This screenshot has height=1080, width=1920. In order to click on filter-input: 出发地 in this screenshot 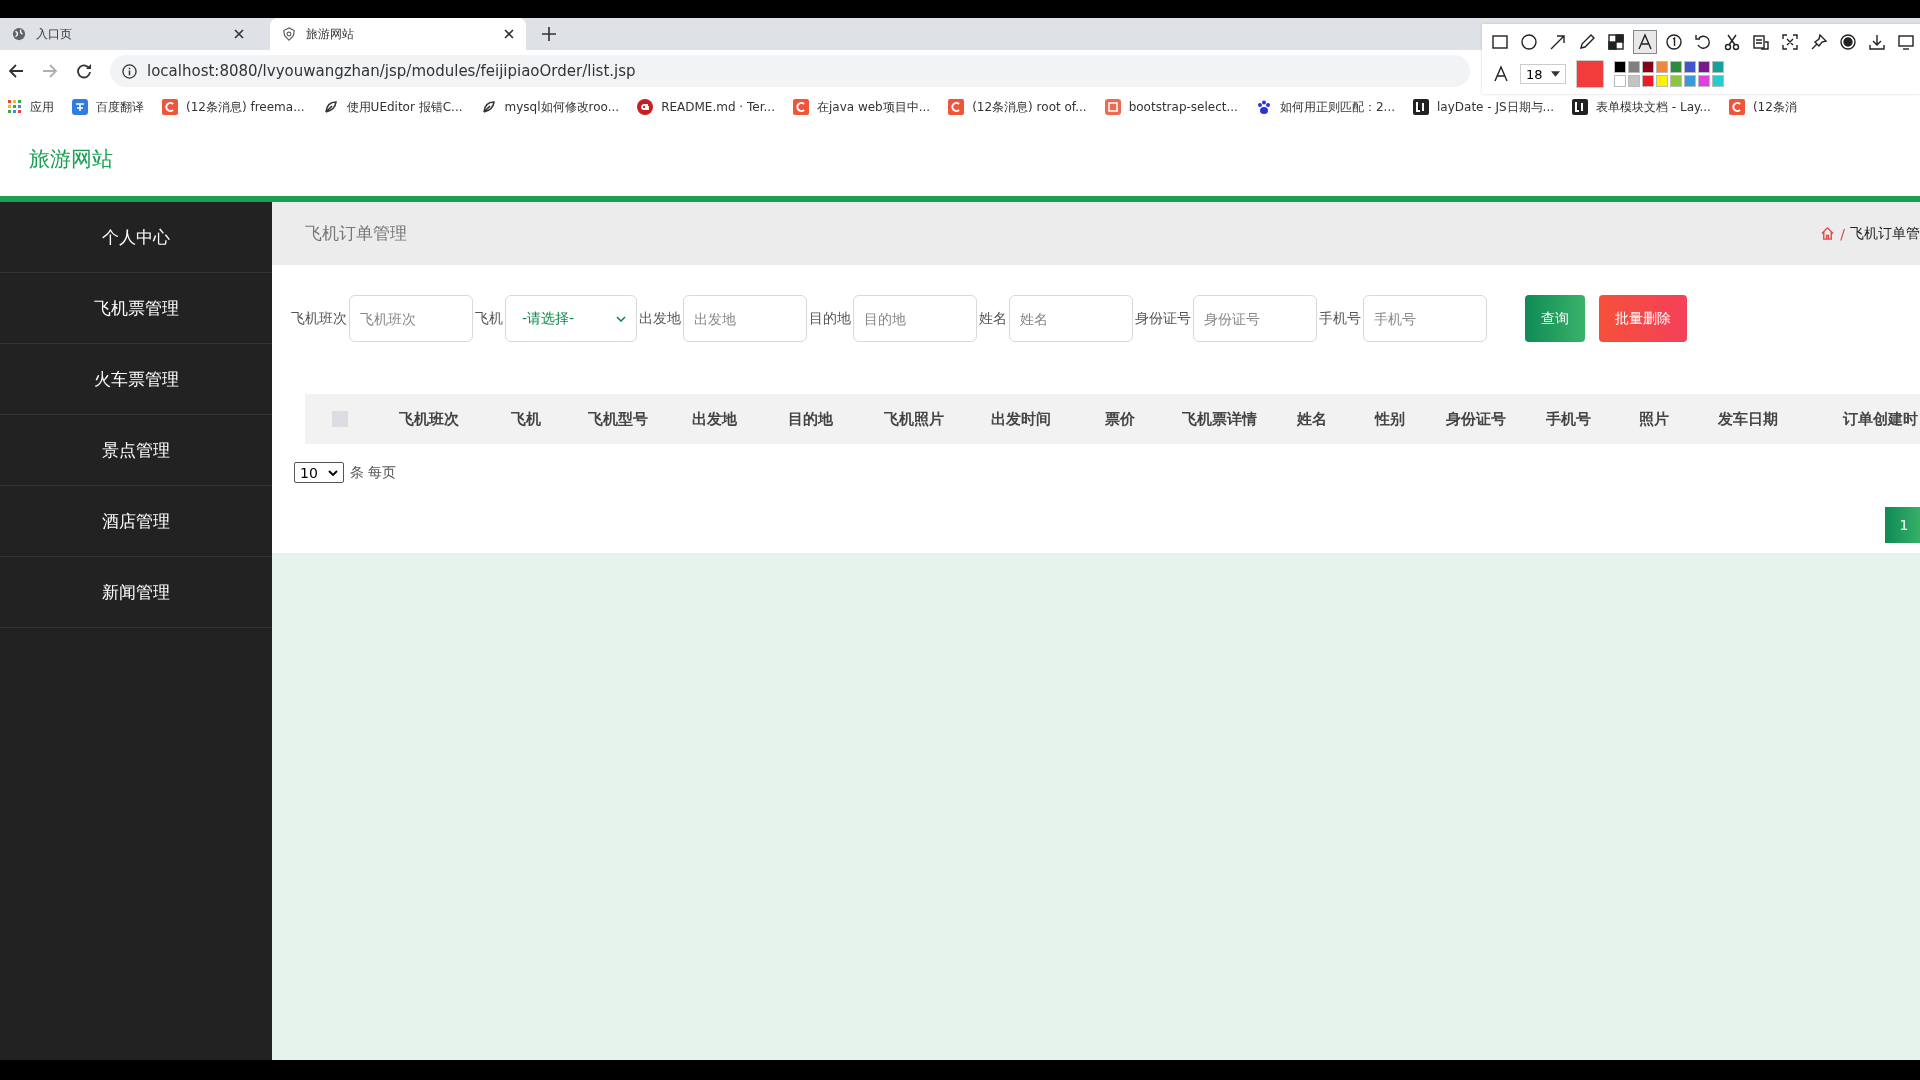, I will do `click(745, 318)`.